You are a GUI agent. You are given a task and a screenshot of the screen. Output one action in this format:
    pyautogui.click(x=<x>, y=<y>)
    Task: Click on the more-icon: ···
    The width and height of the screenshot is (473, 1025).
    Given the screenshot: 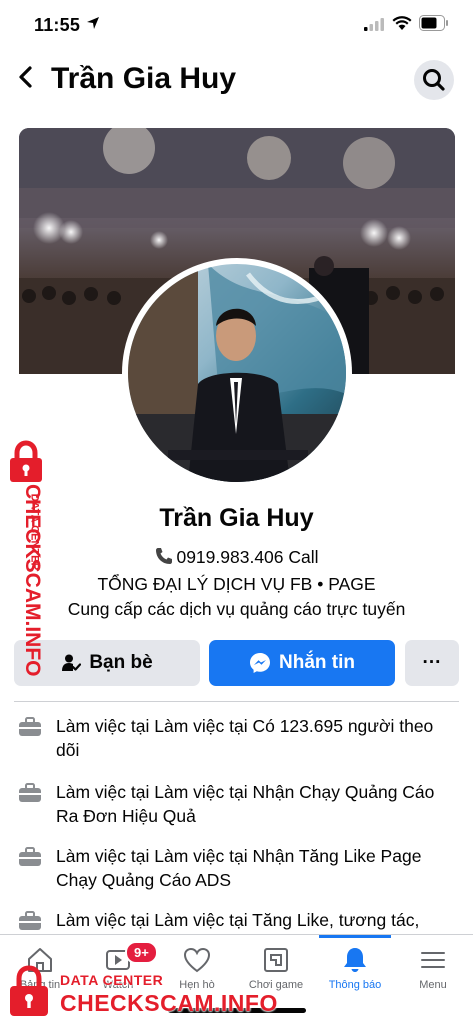 What is the action you would take?
    pyautogui.click(x=432, y=662)
    